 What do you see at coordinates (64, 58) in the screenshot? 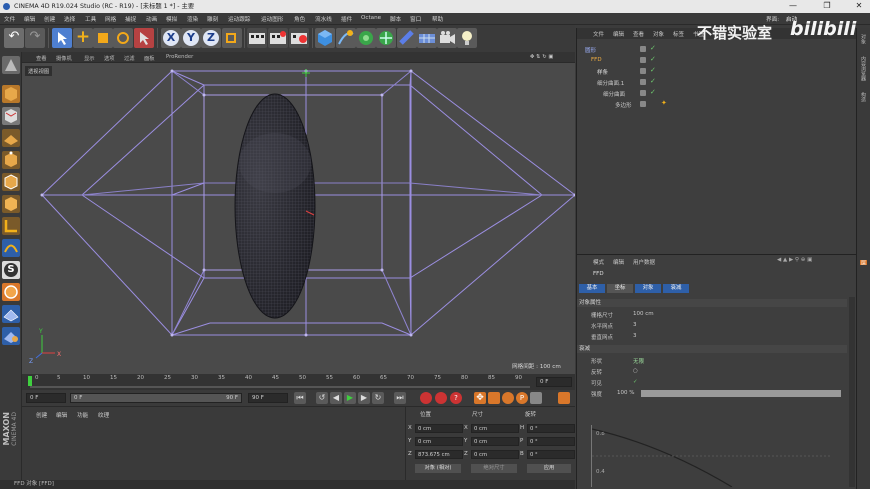
I see `vp-menu-camera: 摄像机` at bounding box center [64, 58].